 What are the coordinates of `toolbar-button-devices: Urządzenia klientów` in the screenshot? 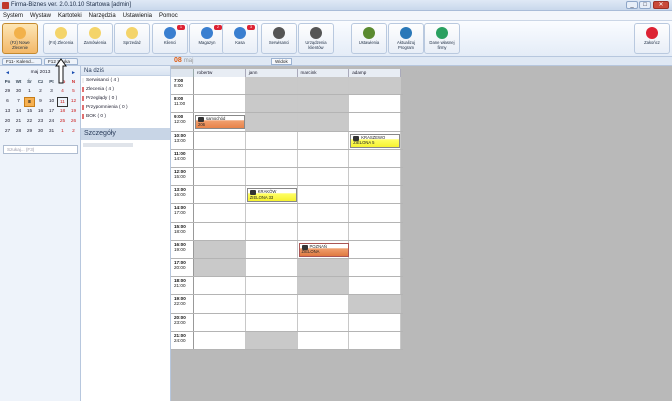 It's located at (316, 38).